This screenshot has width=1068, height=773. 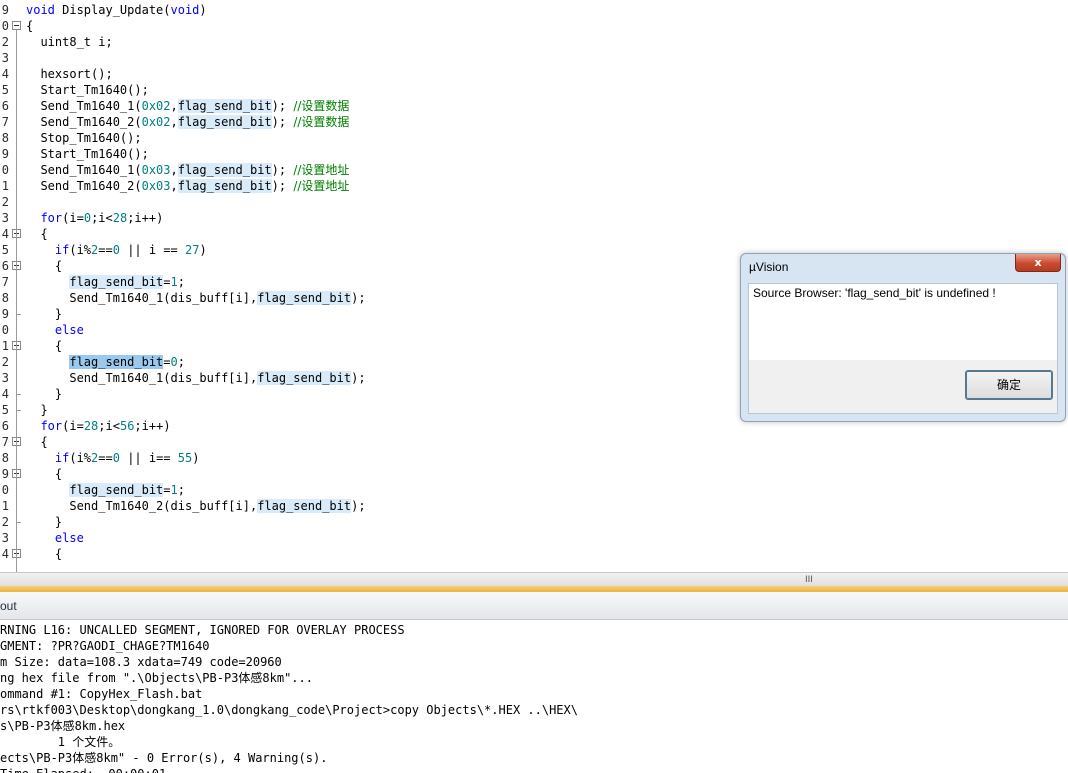 What do you see at coordinates (534, 538) in the screenshot?
I see `code-line: 3 else` at bounding box center [534, 538].